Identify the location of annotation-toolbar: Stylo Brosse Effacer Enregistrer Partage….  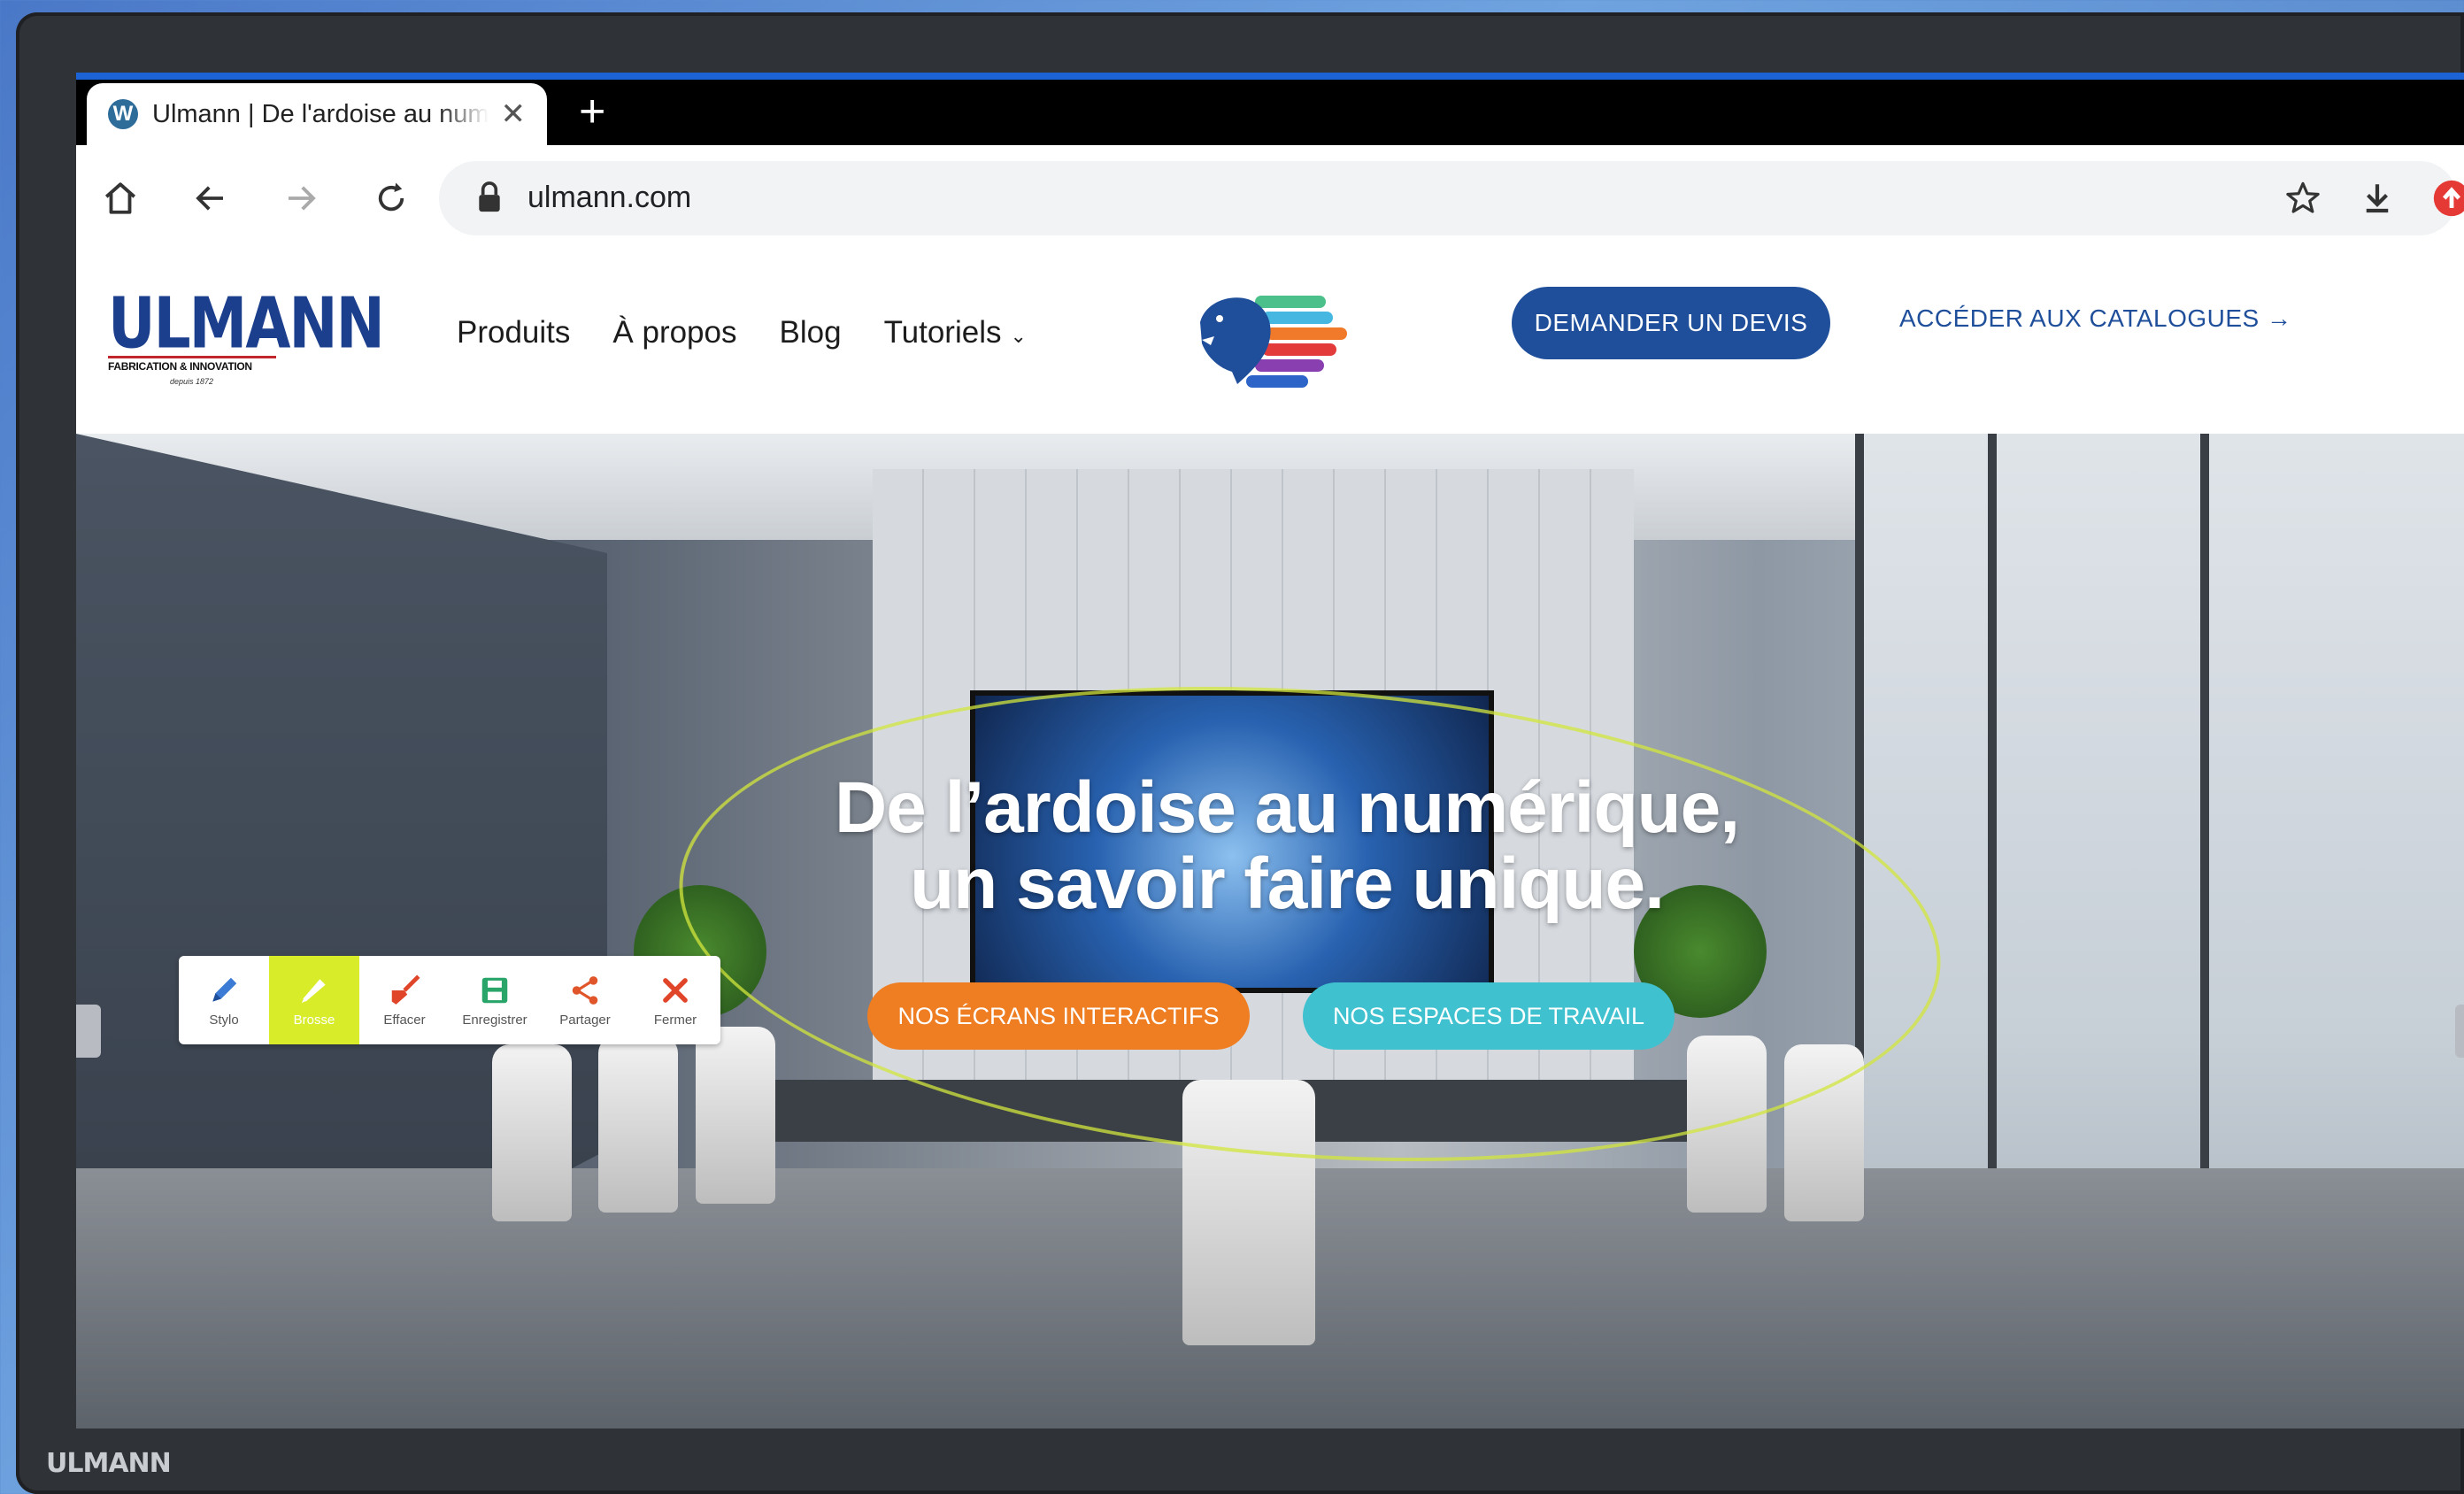
(450, 1000).